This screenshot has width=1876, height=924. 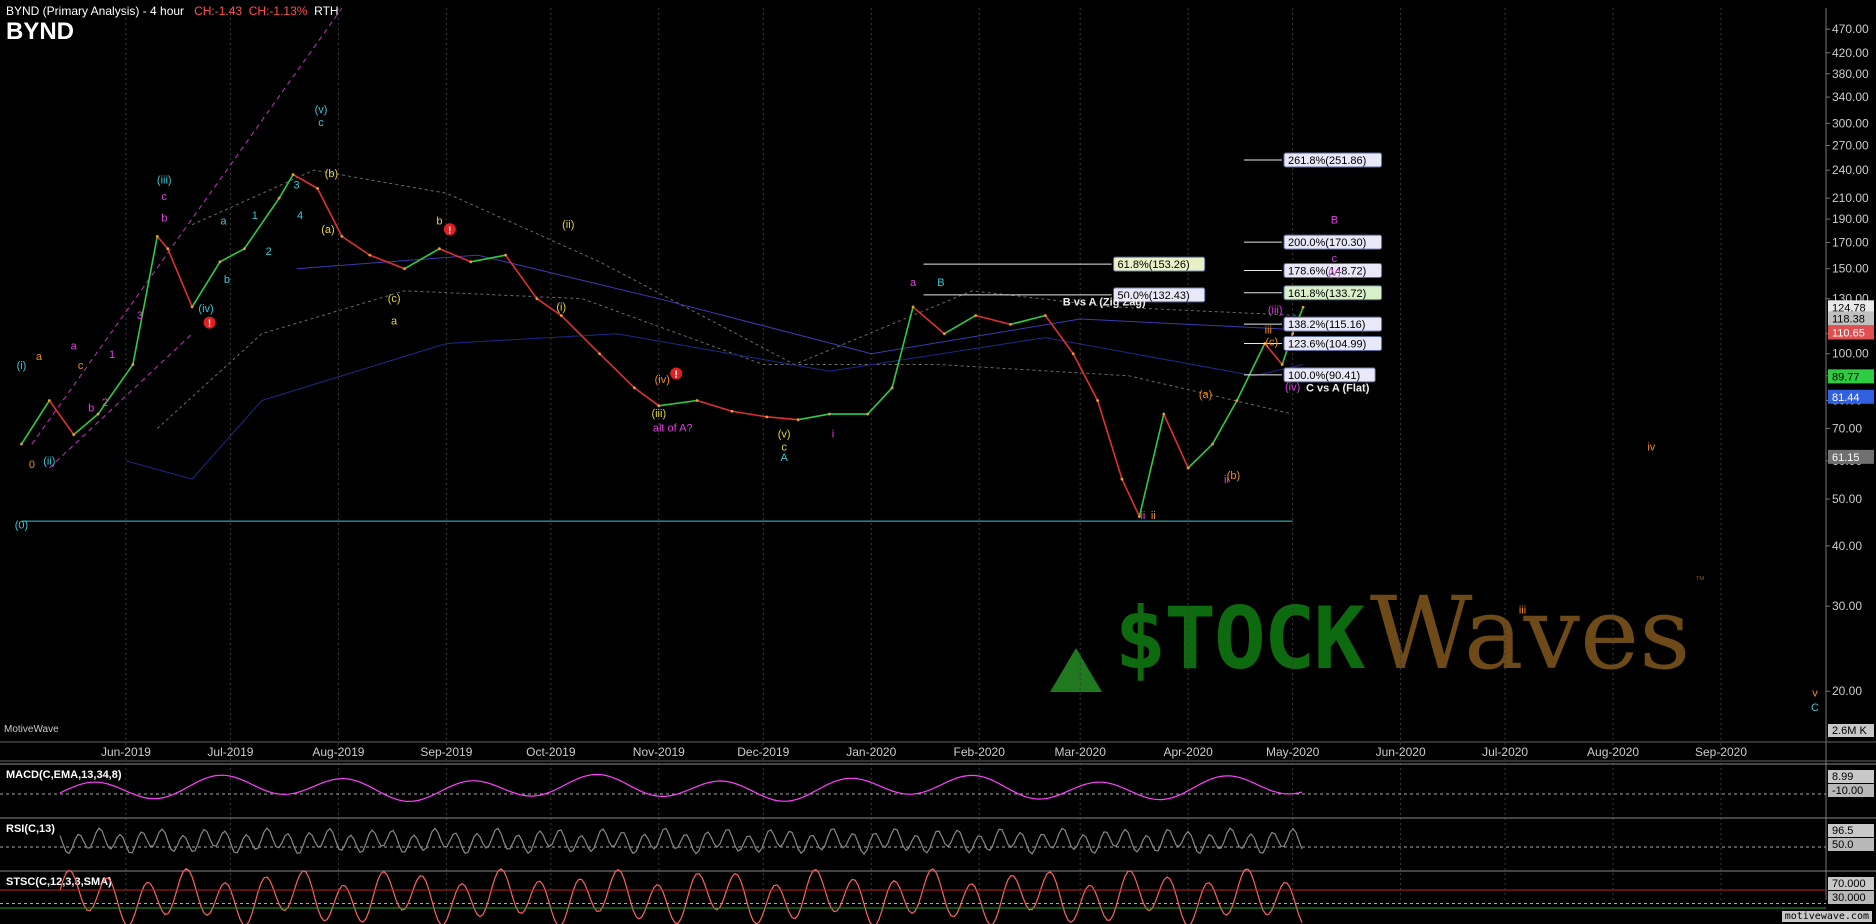 What do you see at coordinates (1815, 708) in the screenshot?
I see `wave-label: C` at bounding box center [1815, 708].